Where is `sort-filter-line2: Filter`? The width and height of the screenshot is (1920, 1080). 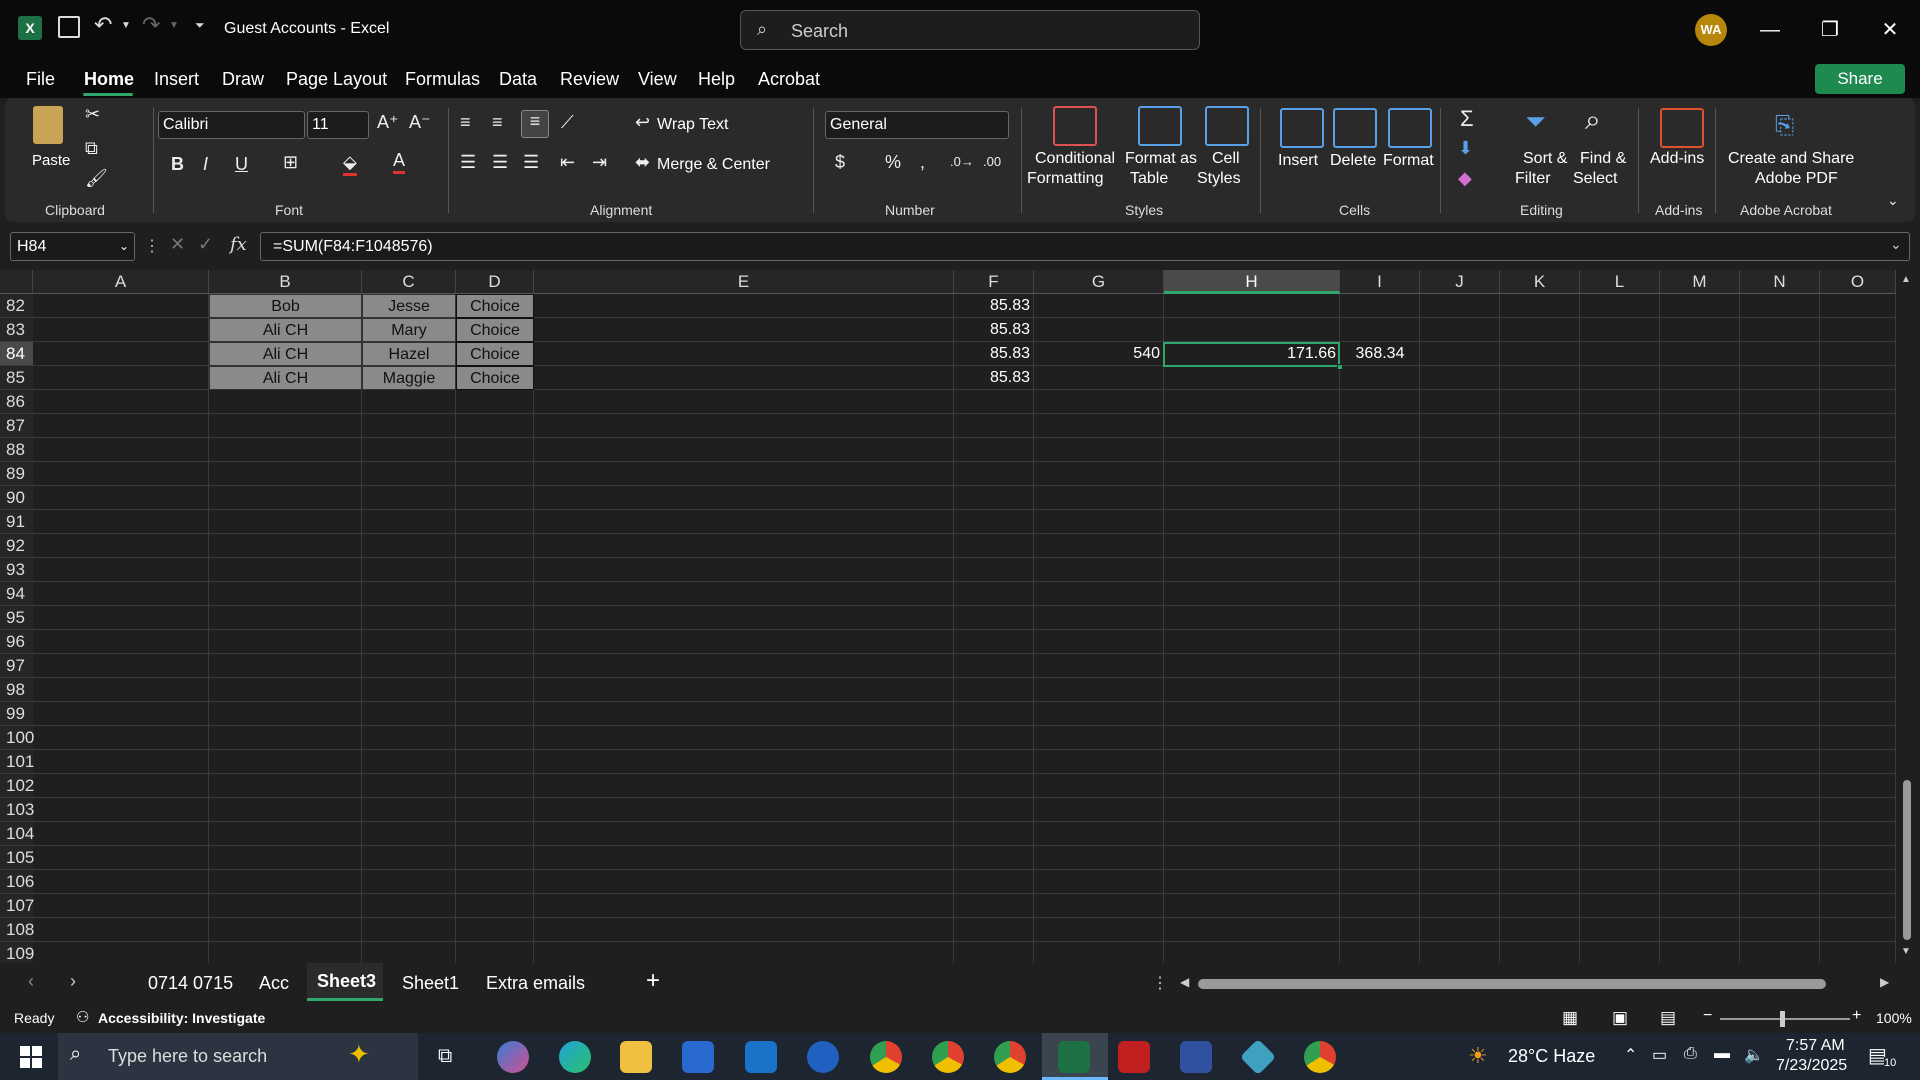
sort-filter-line2: Filter is located at coordinates (1533, 179).